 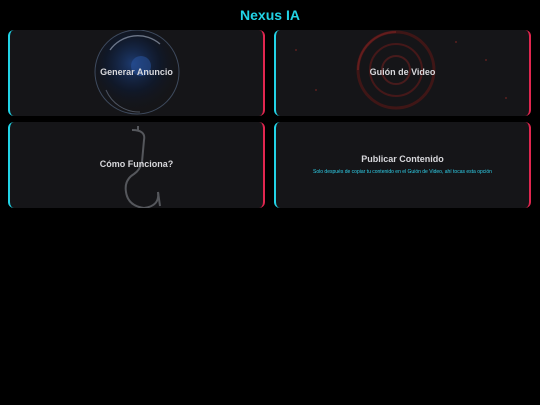 I want to click on card-label: Publicar Contenido, so click(x=402, y=159).